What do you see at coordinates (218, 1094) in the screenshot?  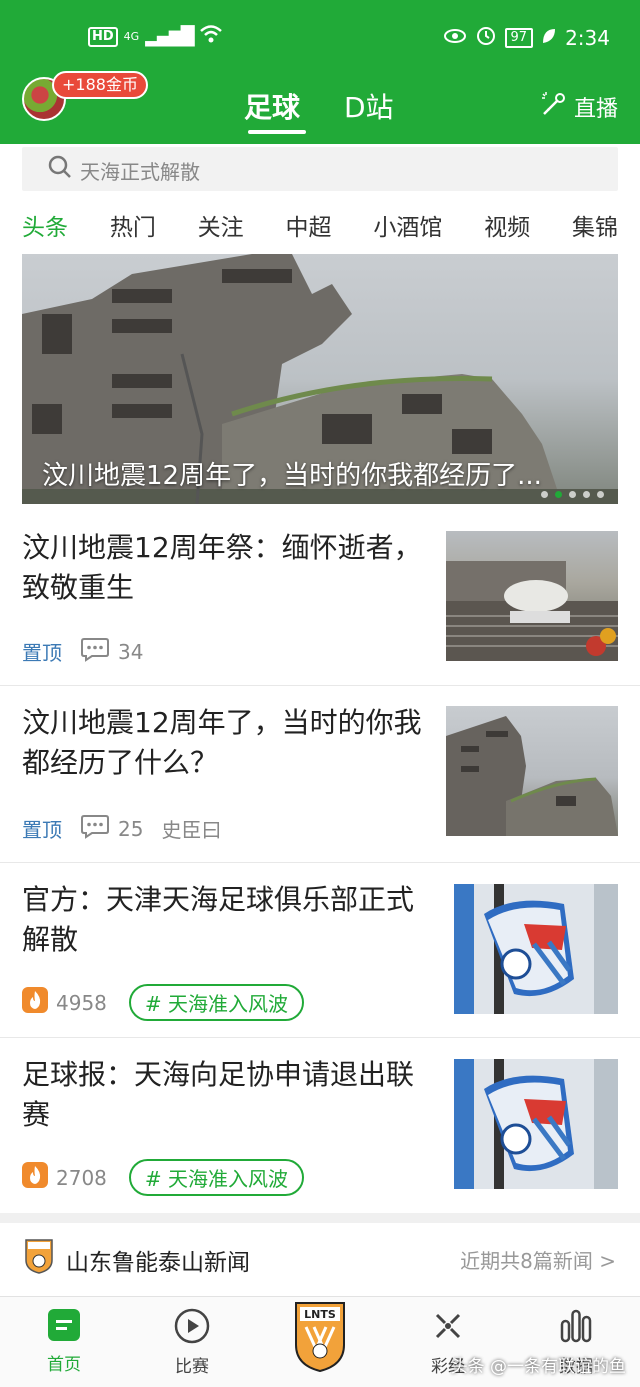 I see `news-title: 足球报：天海向足协申请退出联赛` at bounding box center [218, 1094].